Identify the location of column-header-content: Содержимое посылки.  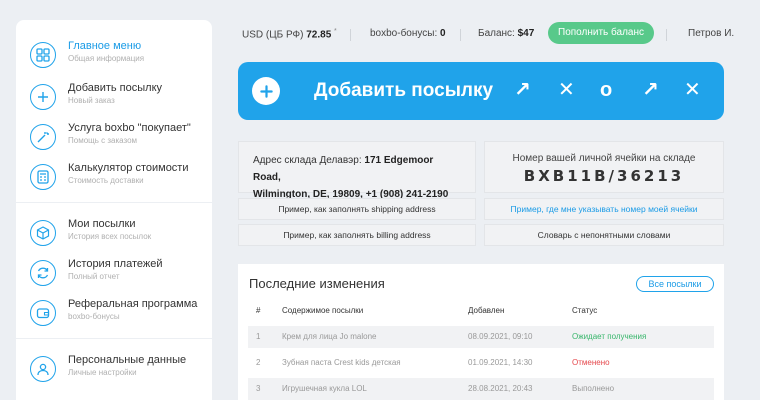
(323, 310).